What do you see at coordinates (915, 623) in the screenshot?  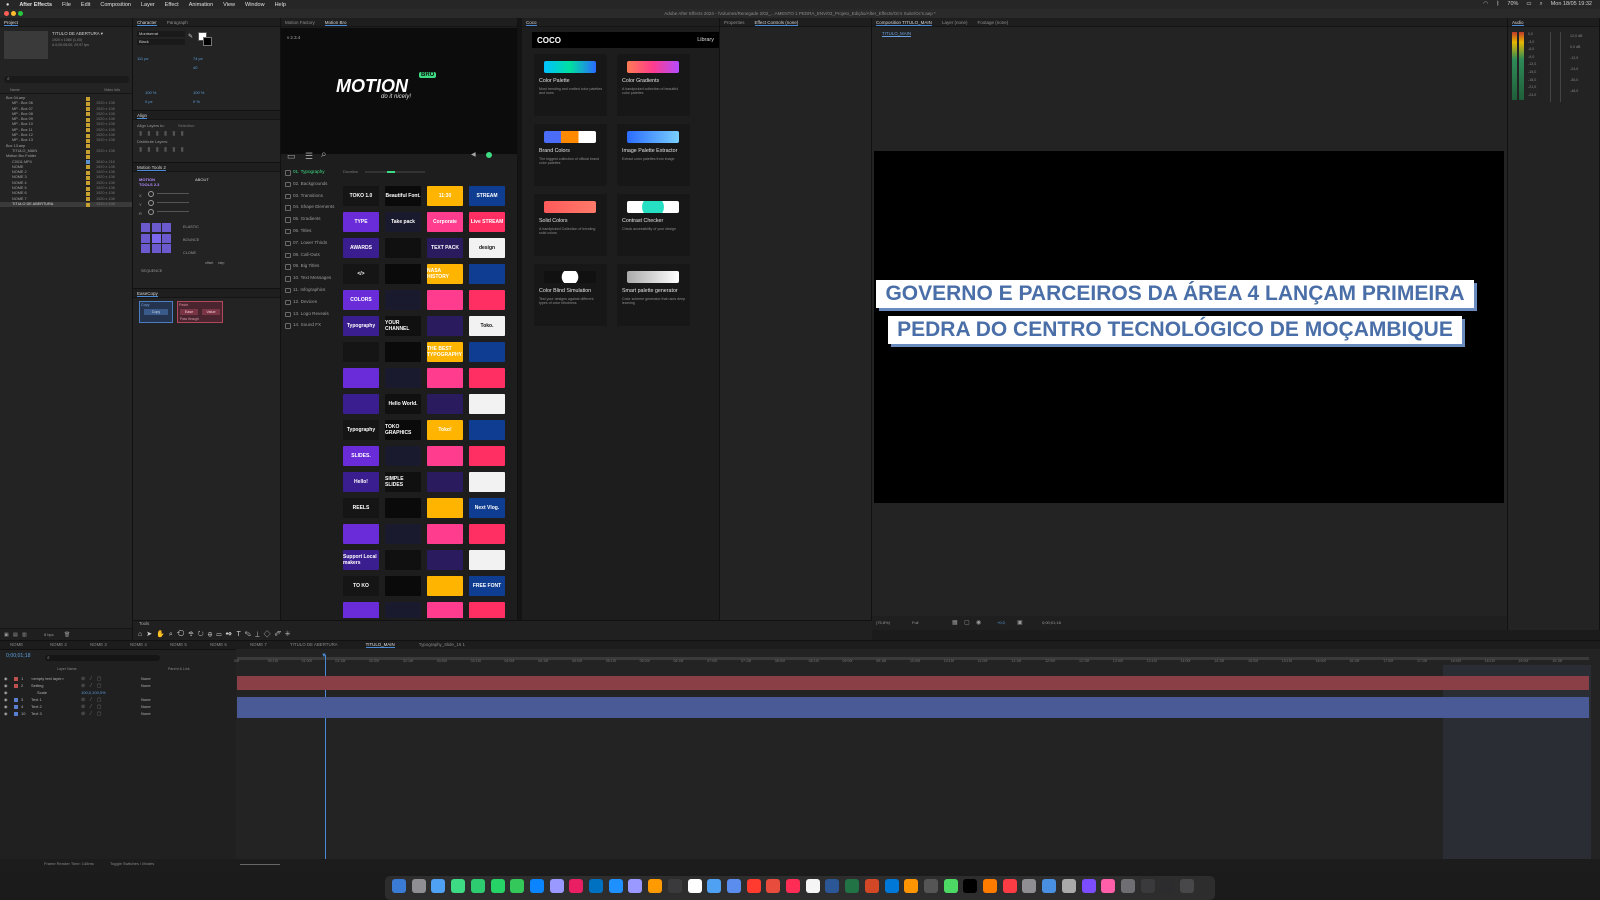 I see `resolution-select: Full` at bounding box center [915, 623].